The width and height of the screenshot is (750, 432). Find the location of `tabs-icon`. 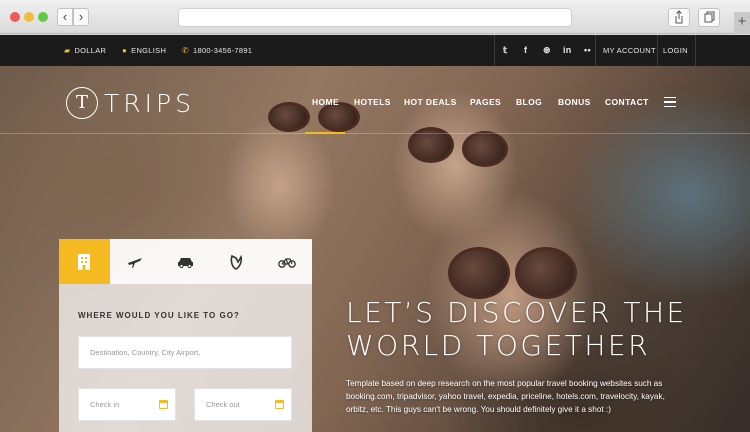

tabs-icon is located at coordinates (709, 17).